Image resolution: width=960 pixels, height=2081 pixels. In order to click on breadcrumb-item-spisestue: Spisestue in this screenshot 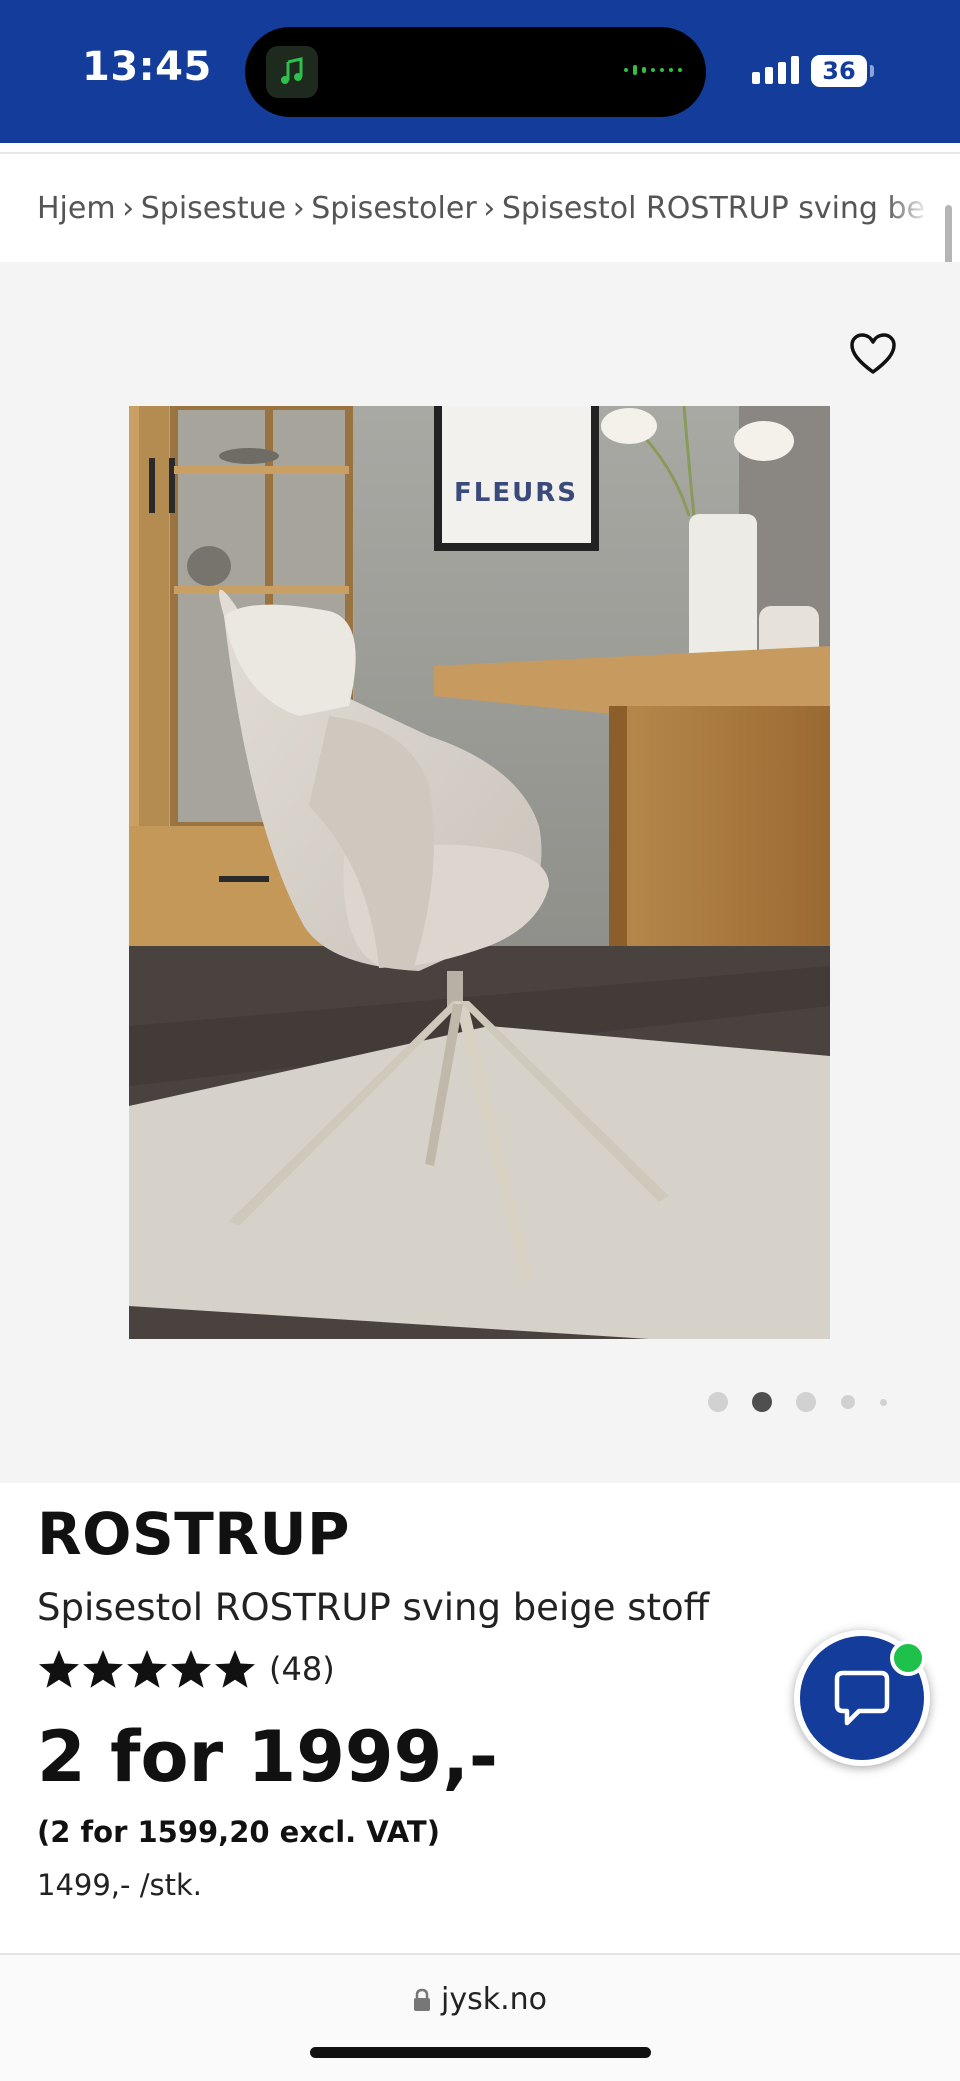, I will do `click(213, 208)`.